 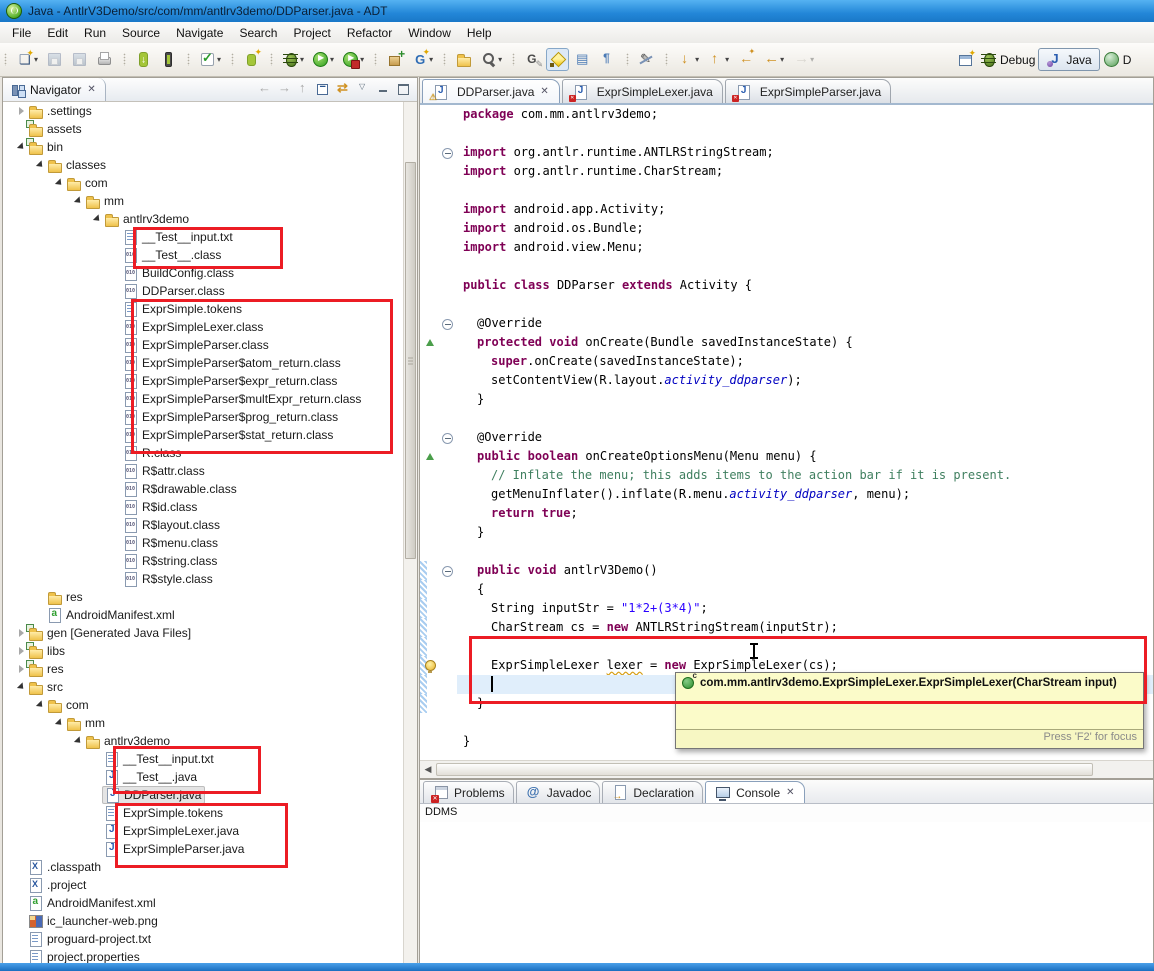 What do you see at coordinates (786, 361) in the screenshot?
I see `code-line: super.onCreate(savedInstanceState);` at bounding box center [786, 361].